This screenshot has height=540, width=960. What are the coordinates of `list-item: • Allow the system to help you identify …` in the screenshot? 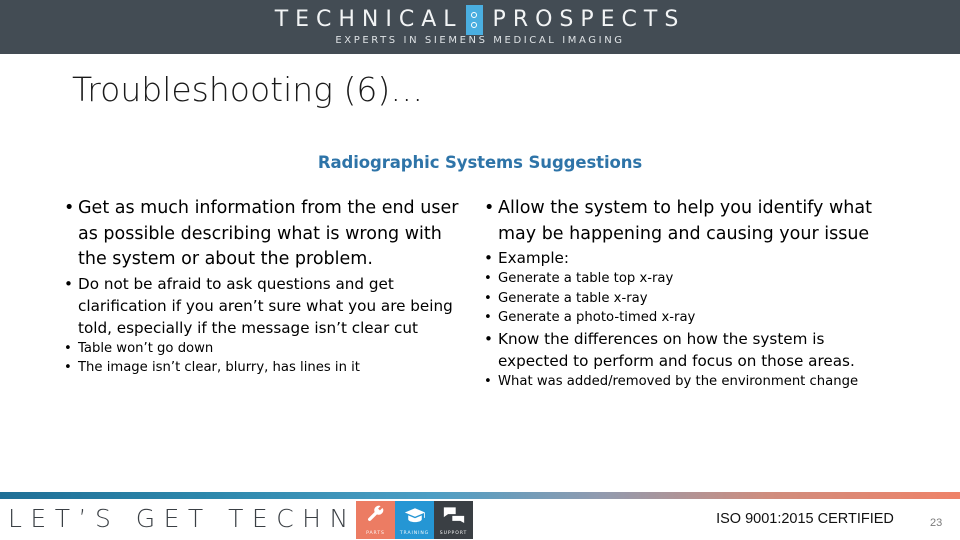 It's located at (688, 221).